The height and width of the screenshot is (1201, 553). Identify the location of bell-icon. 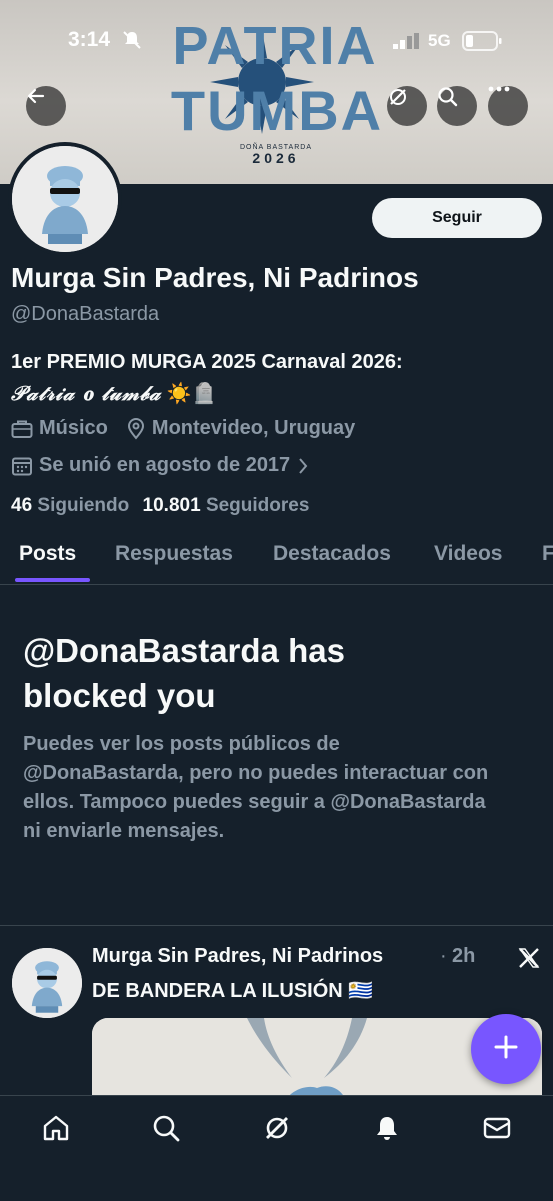
(387, 1130).